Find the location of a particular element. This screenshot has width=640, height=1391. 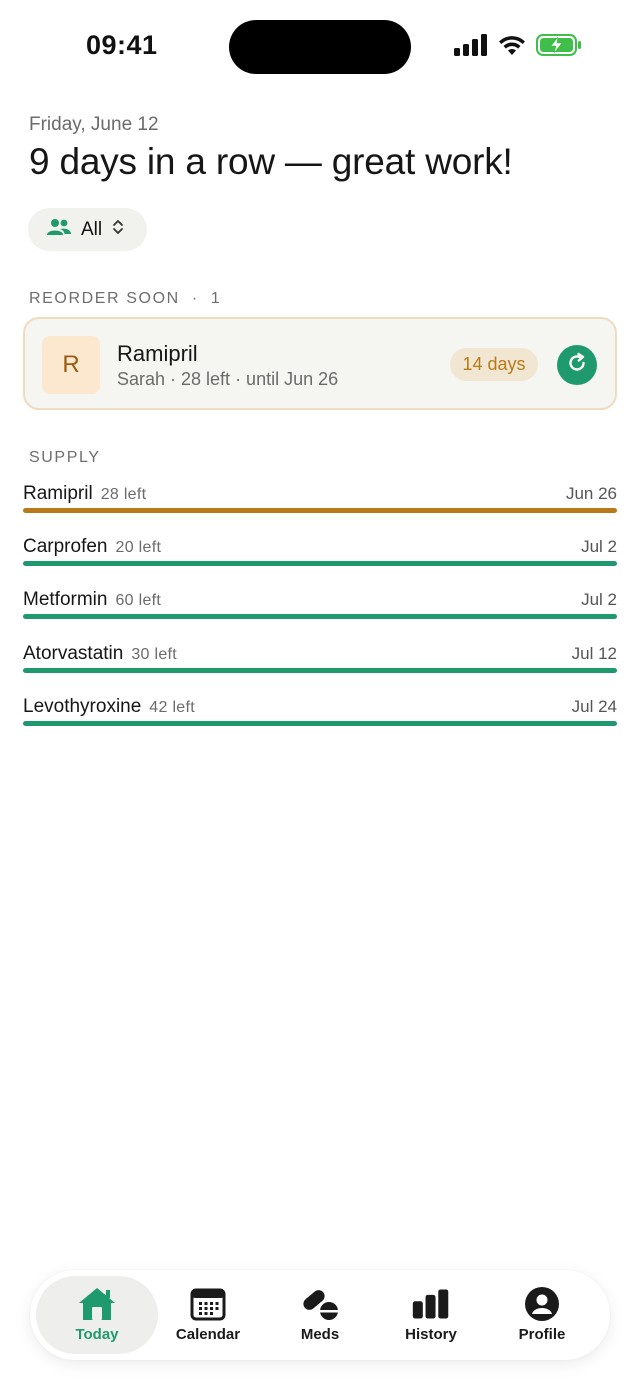

reorder-section-label: REORDER SOON · 1 is located at coordinates (125, 299).